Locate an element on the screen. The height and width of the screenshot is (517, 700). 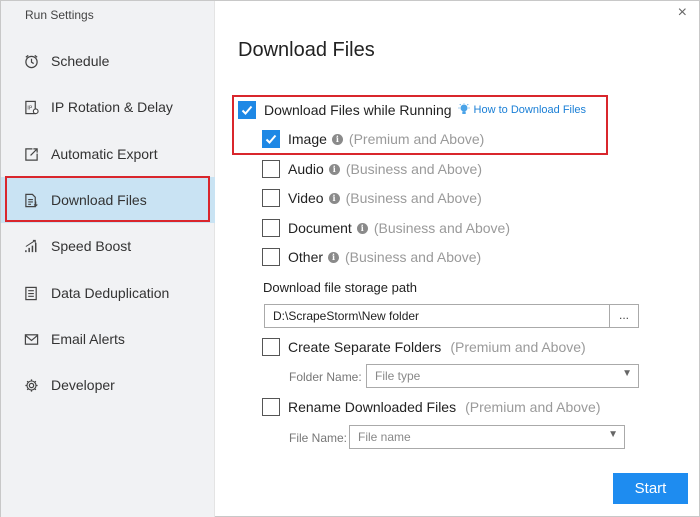
sidebar-item-label: Schedule is located at coordinates (80, 61).